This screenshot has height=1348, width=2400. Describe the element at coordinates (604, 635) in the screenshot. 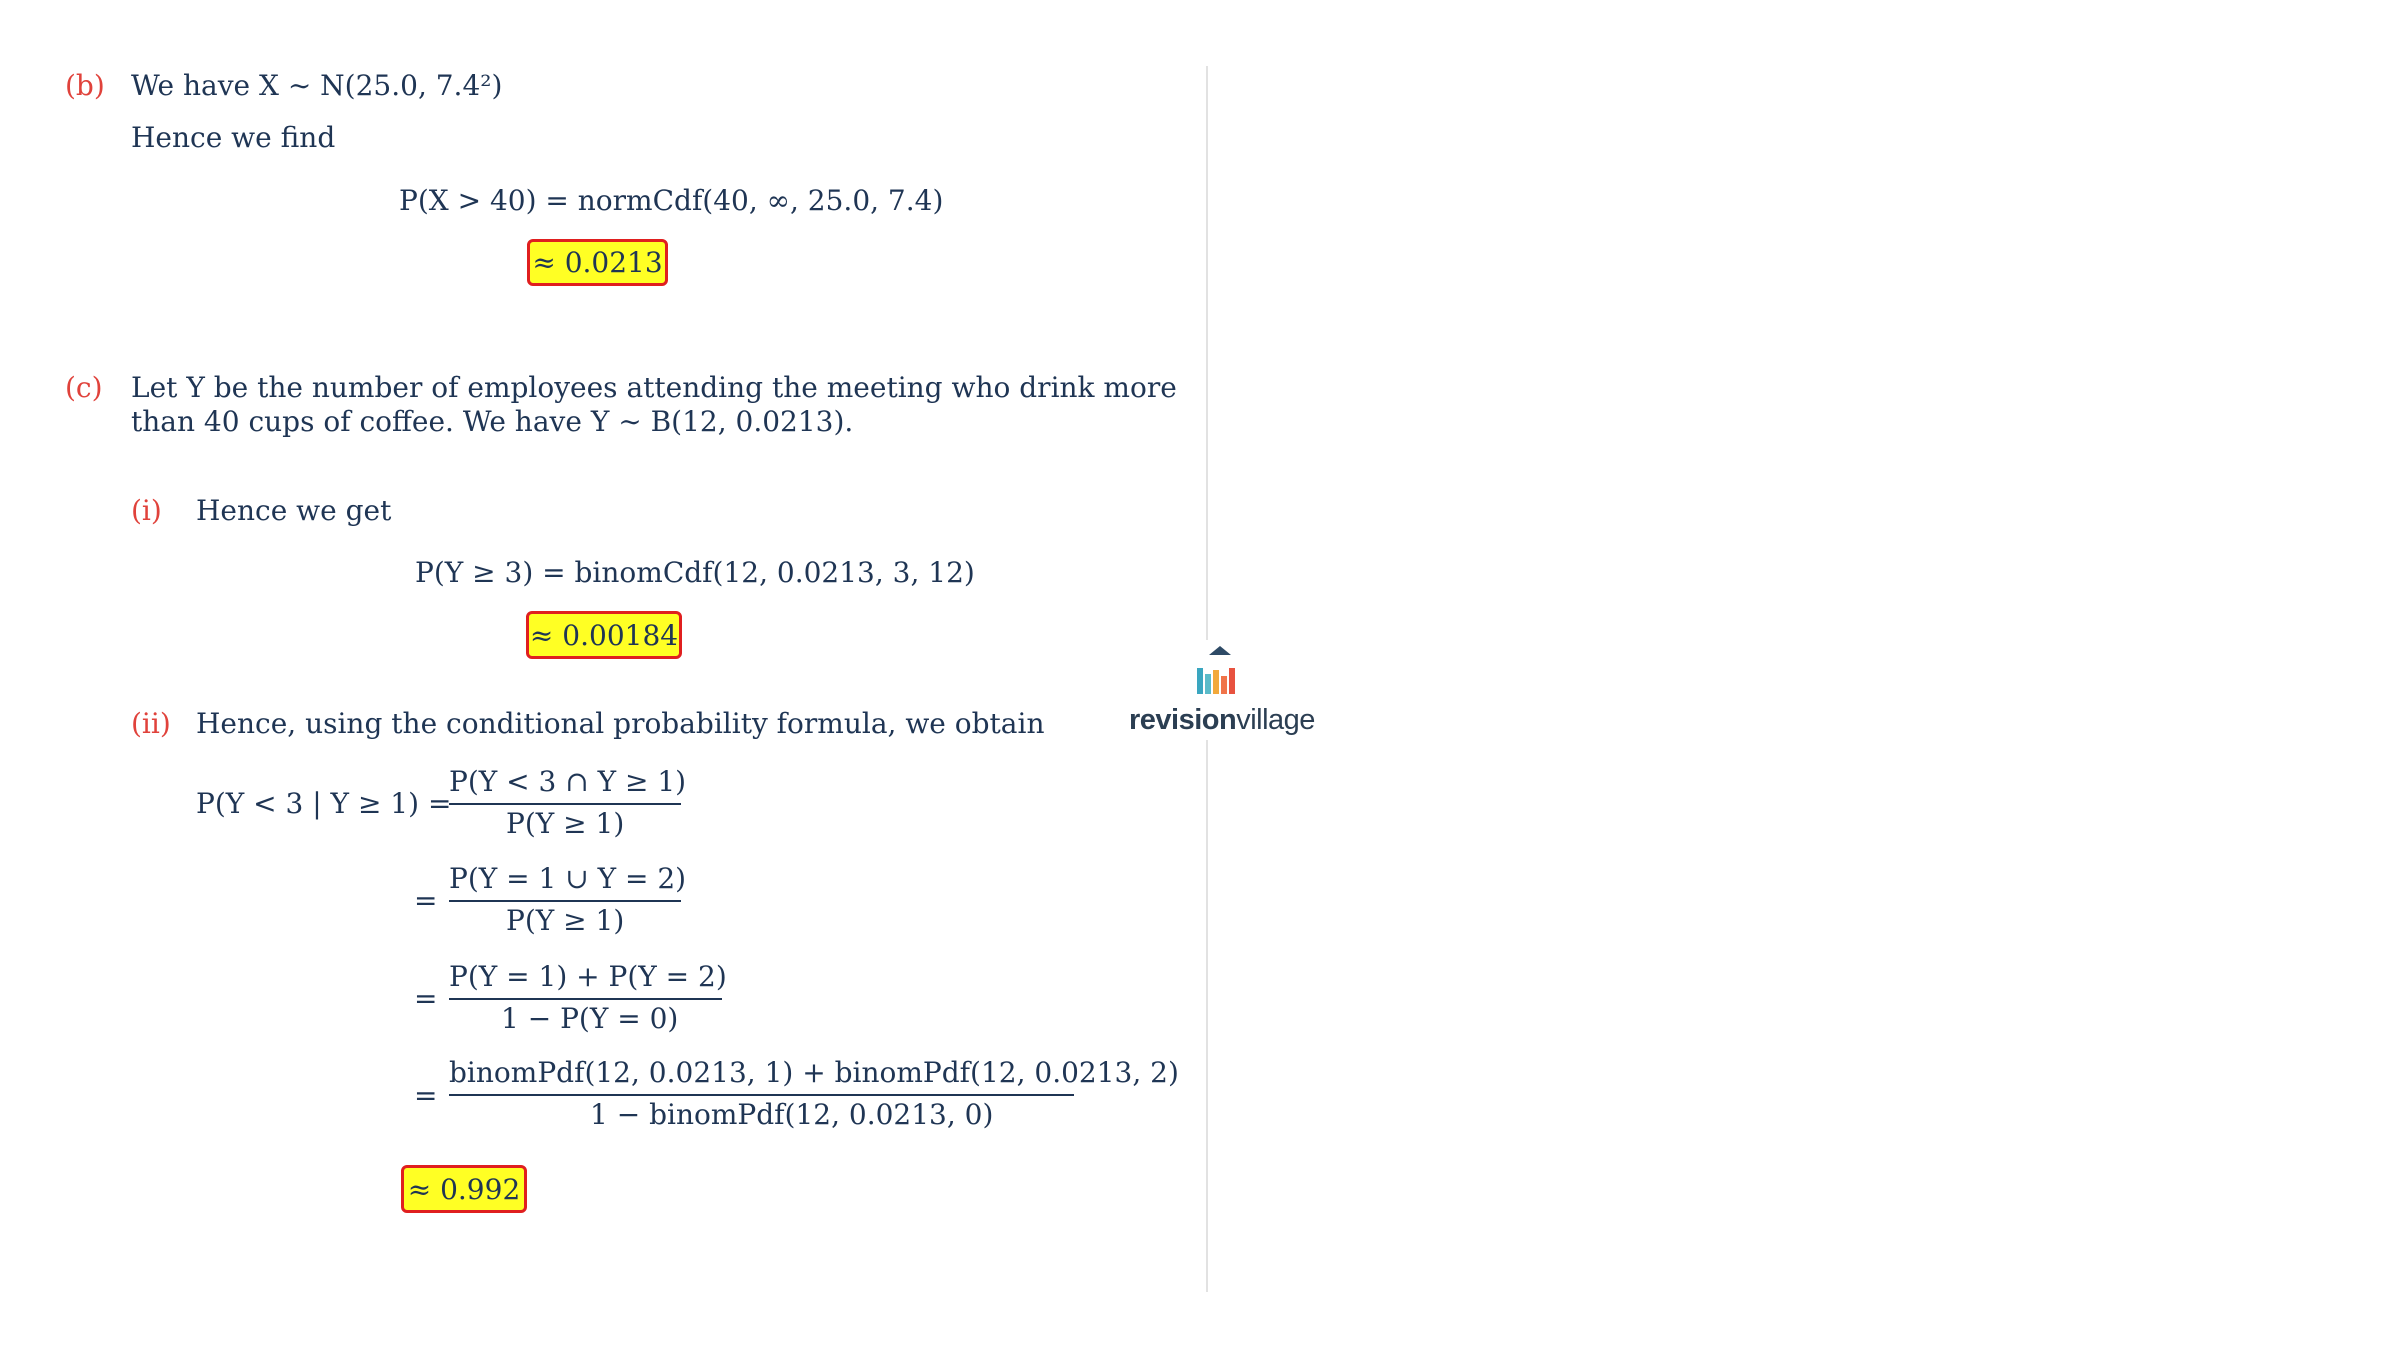

I see `part-c-i-answer-box: ≈ 0.00184` at that location.